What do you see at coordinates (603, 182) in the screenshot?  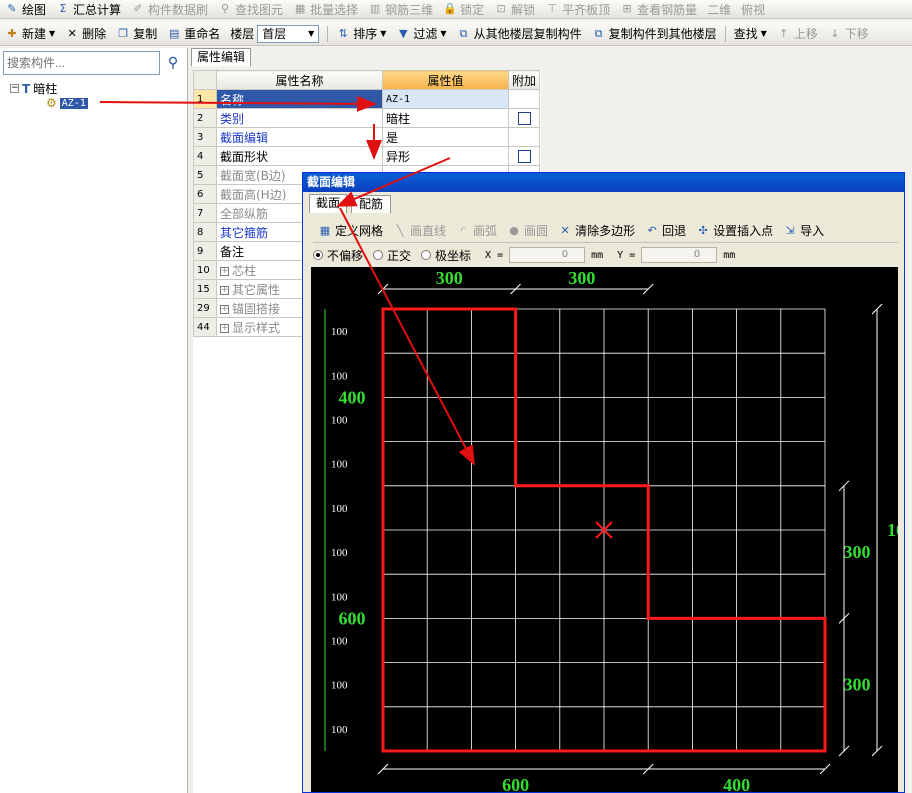 I see `dialog-title: 截面编辑` at bounding box center [603, 182].